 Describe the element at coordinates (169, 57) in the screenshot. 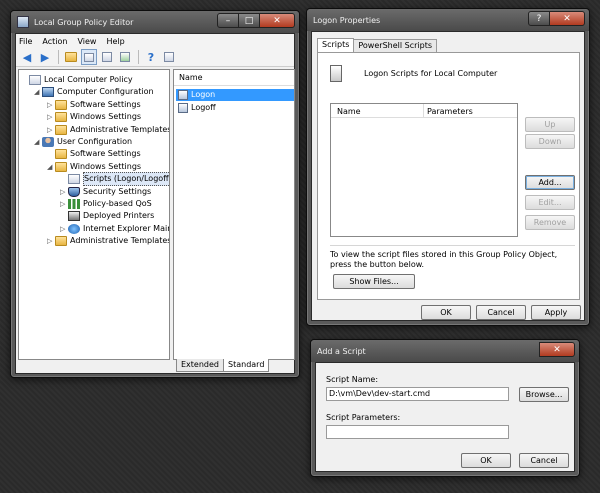

I see `filter-view-icon` at that location.